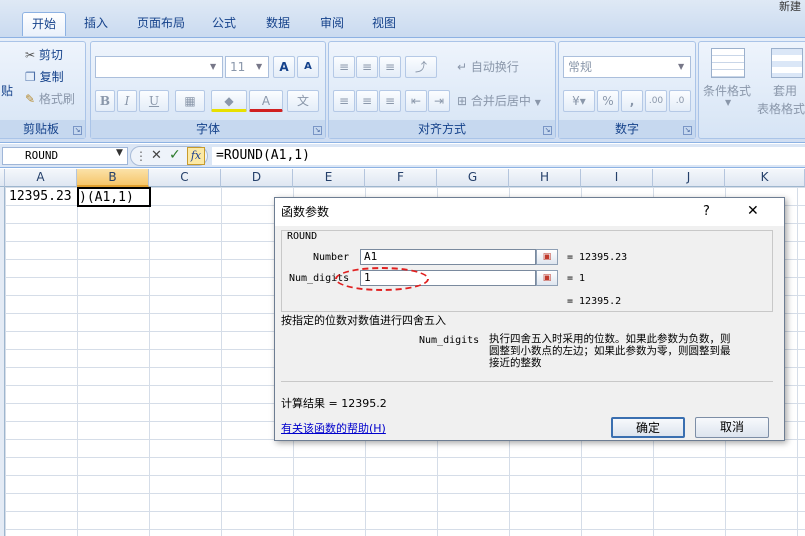 The width and height of the screenshot is (805, 536). Describe the element at coordinates (65, 156) in the screenshot. I see `name-box: ROUND` at that location.